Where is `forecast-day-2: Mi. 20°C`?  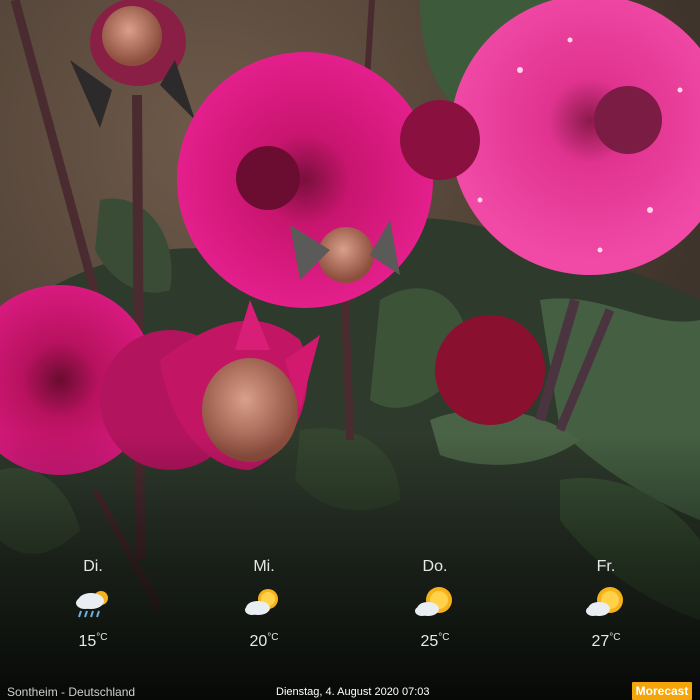 forecast-day-2: Mi. 20°C is located at coordinates (264, 604).